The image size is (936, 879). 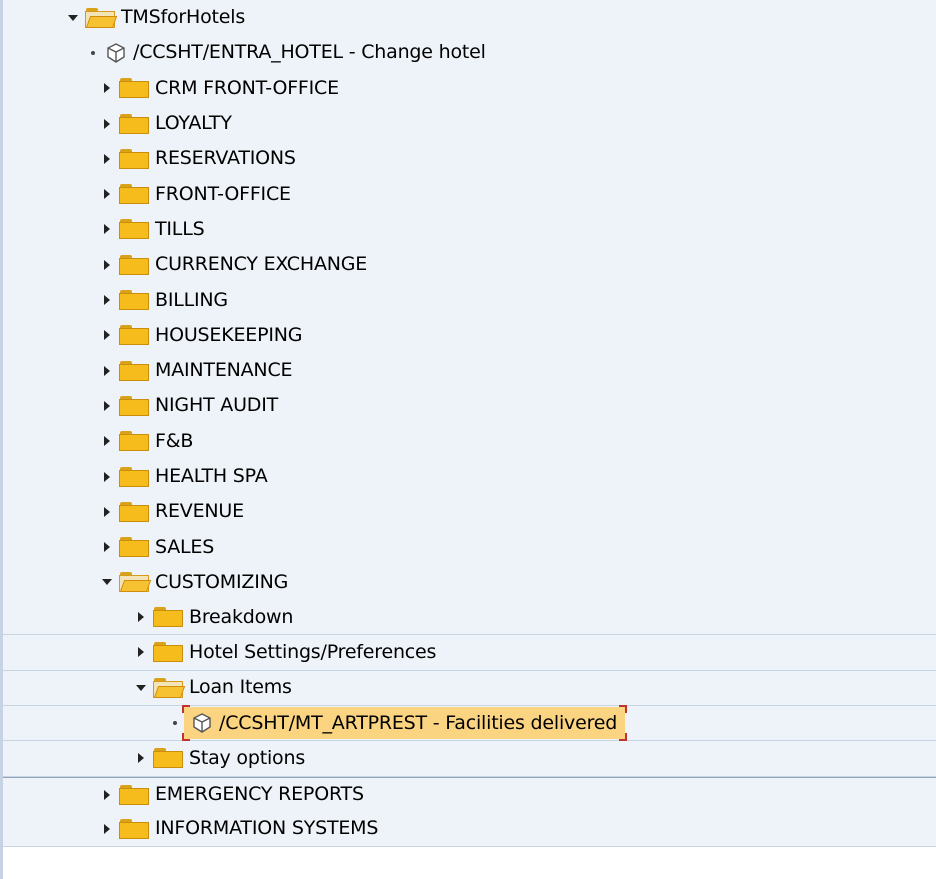 What do you see at coordinates (469, 265) in the screenshot?
I see `tree-node-folder: CURRENCY EXCHANGE` at bounding box center [469, 265].